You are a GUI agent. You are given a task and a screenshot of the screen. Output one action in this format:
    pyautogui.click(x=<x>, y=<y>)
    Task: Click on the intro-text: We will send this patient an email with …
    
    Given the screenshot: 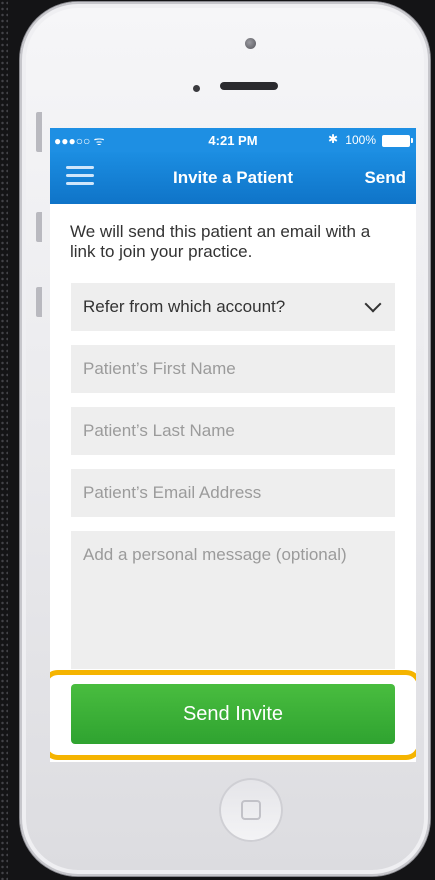 What is the action you would take?
    pyautogui.click(x=220, y=241)
    